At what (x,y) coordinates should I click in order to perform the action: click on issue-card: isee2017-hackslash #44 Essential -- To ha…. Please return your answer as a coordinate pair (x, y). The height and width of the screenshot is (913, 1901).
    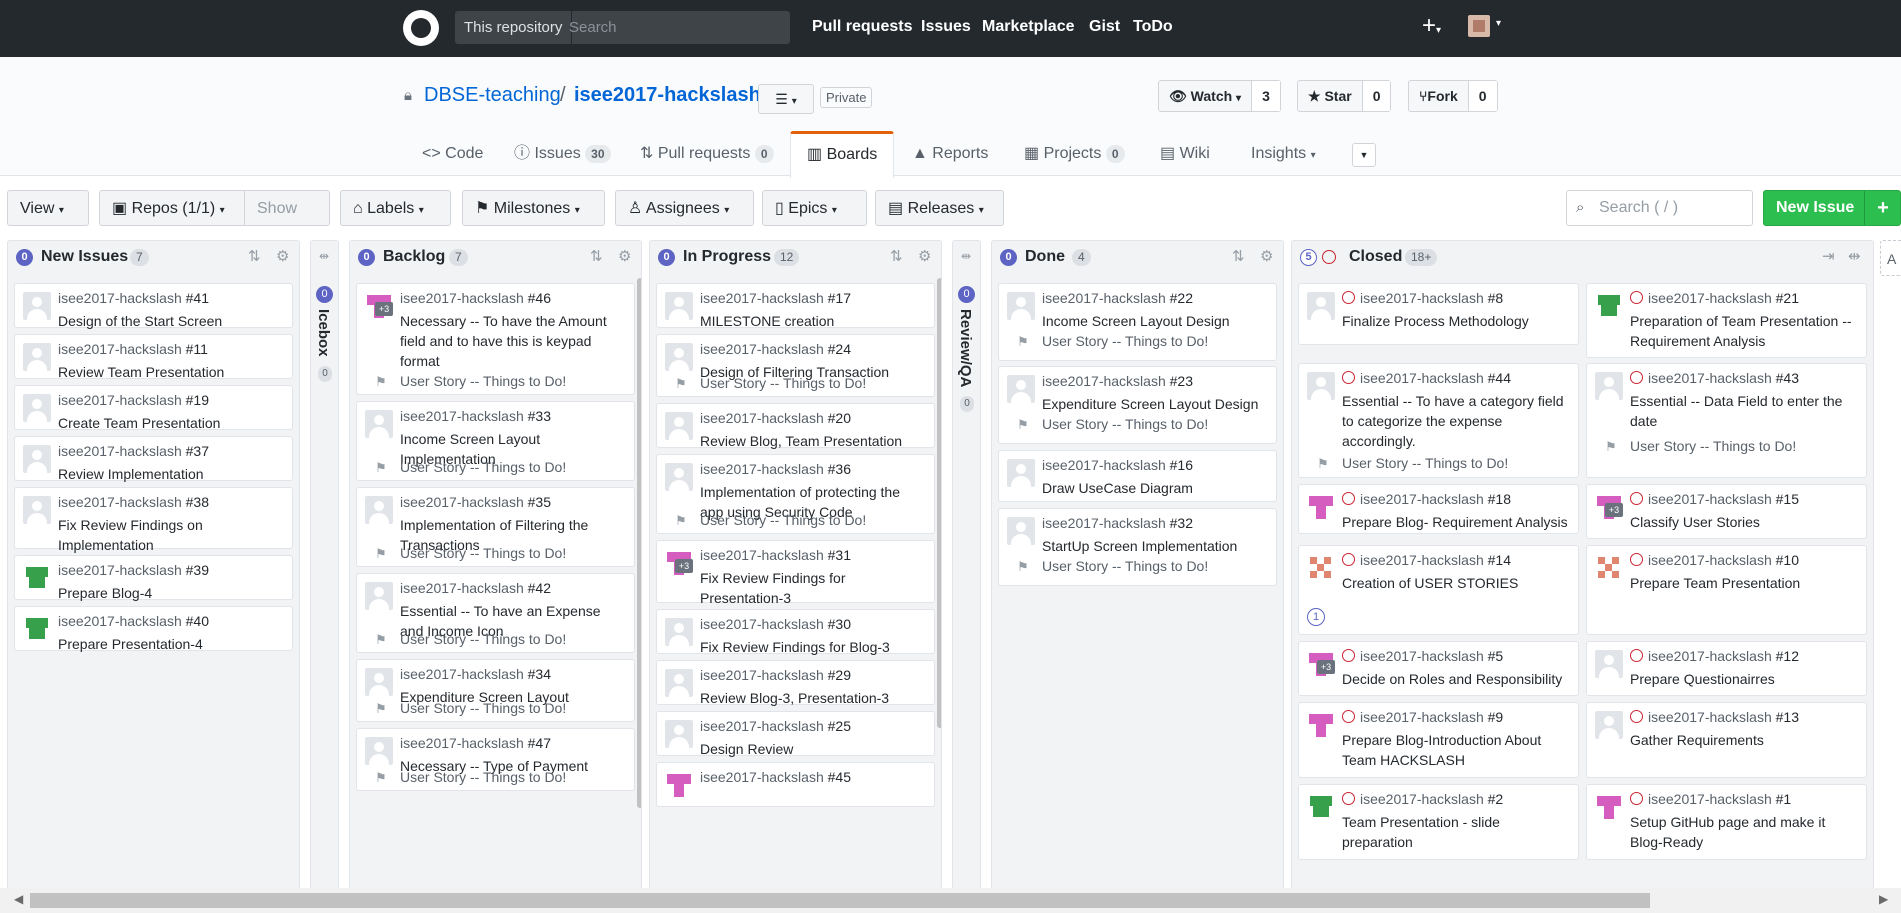
    Looking at the image, I should click on (1438, 420).